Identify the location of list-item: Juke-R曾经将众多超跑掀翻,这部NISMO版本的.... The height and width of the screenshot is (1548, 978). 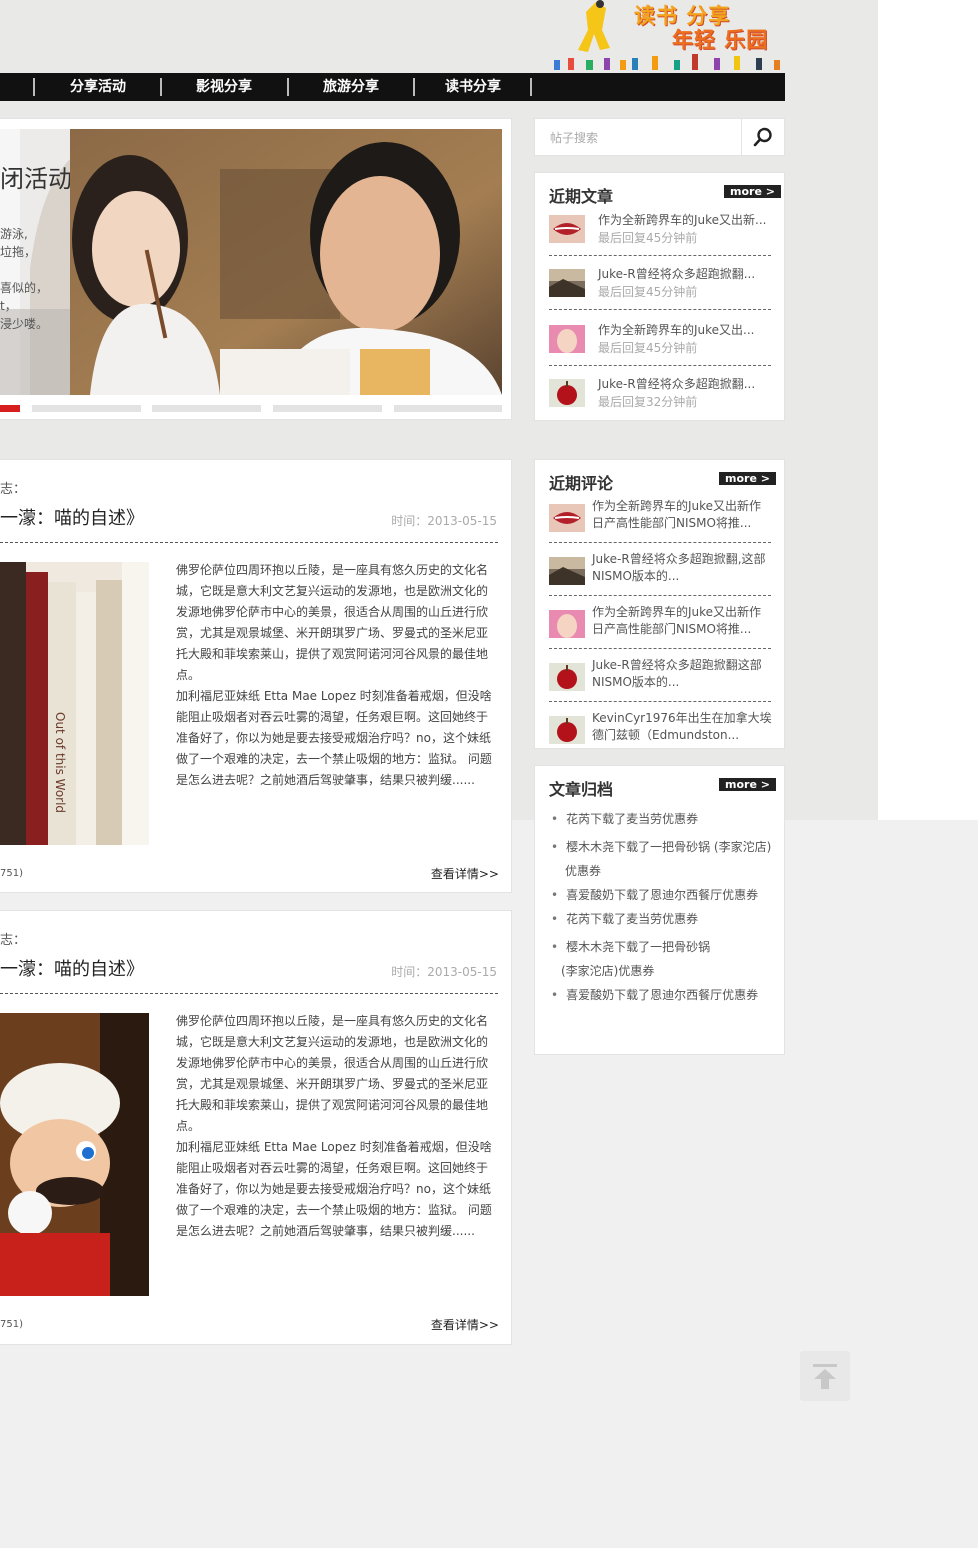
(660, 572).